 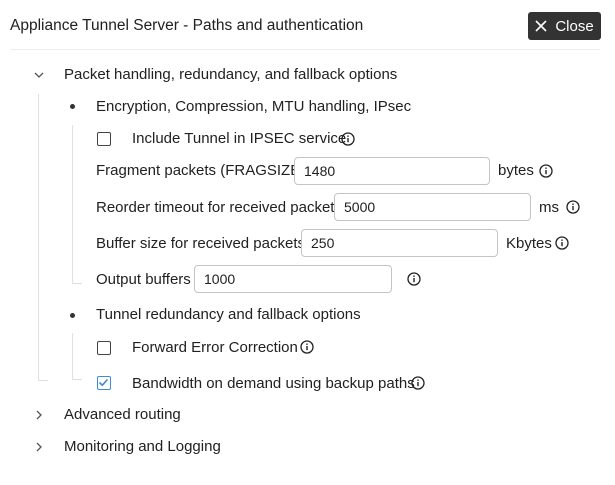 I want to click on bandwidth-on-demand-checkbox, so click(x=104, y=383).